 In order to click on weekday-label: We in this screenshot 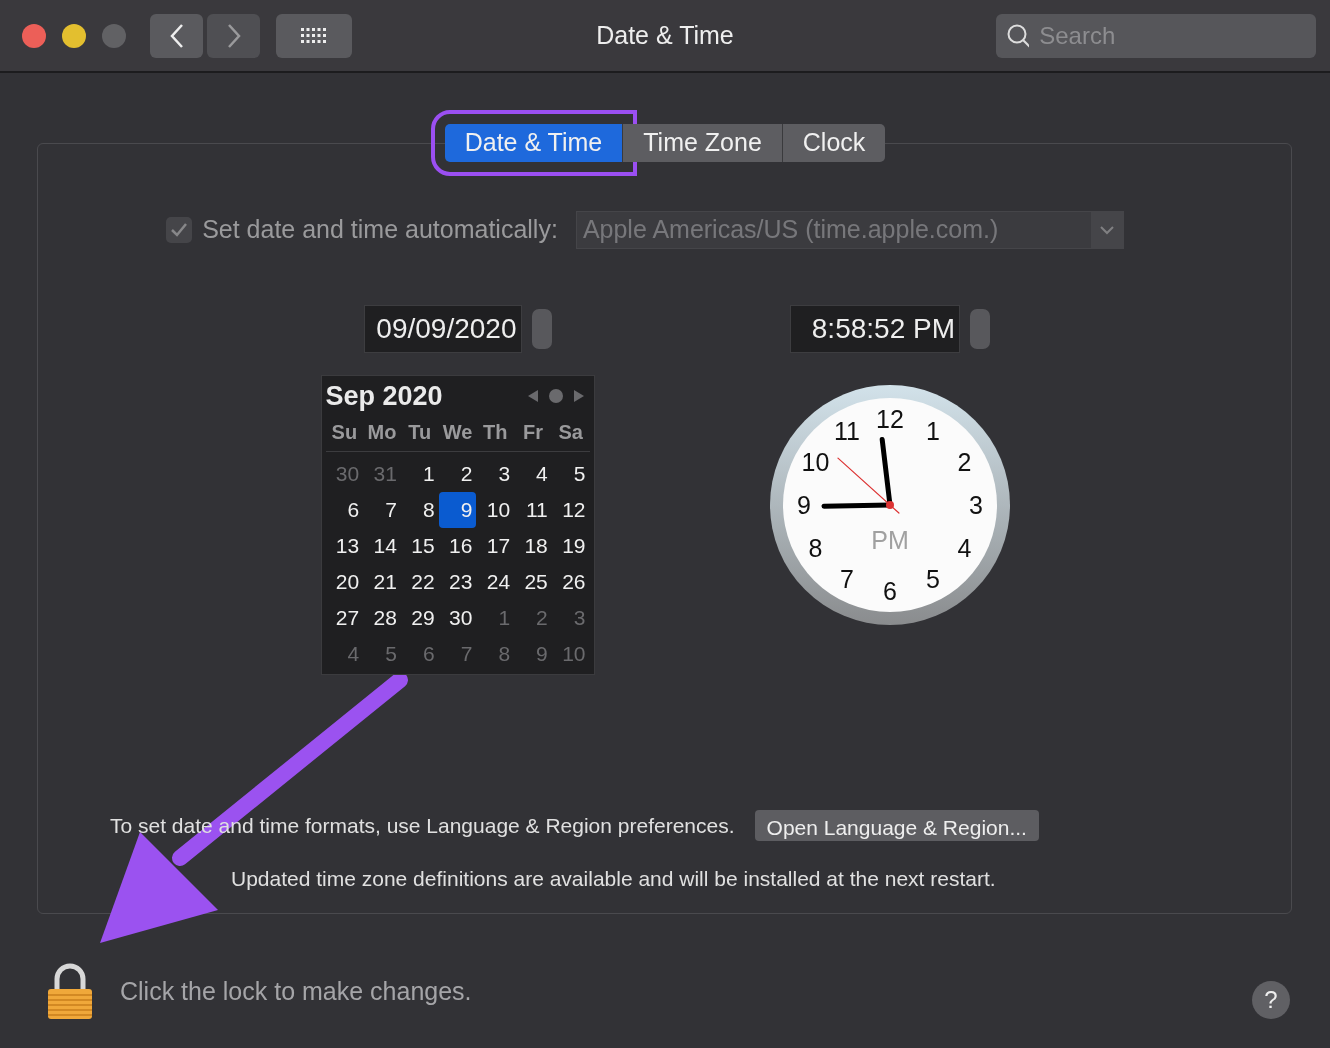, I will do `click(457, 432)`.